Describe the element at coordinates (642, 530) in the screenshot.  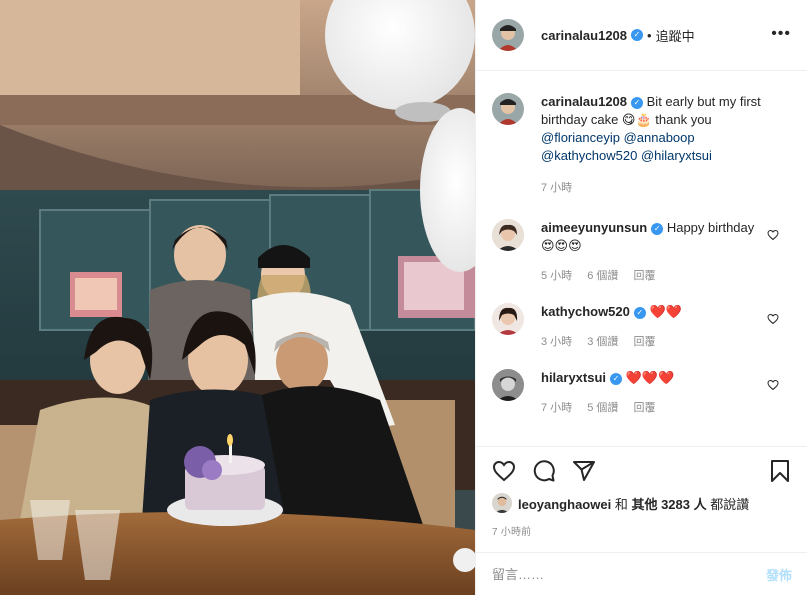
I see `post-timestamp: 7 小時前` at that location.